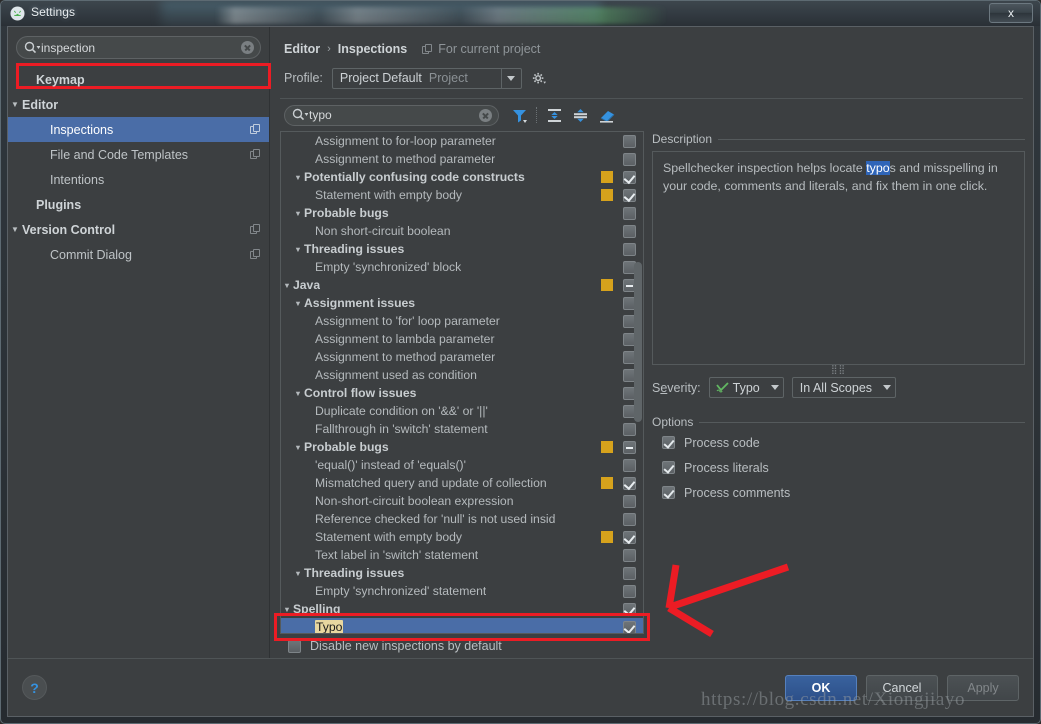  I want to click on gear-icon, so click(538, 78).